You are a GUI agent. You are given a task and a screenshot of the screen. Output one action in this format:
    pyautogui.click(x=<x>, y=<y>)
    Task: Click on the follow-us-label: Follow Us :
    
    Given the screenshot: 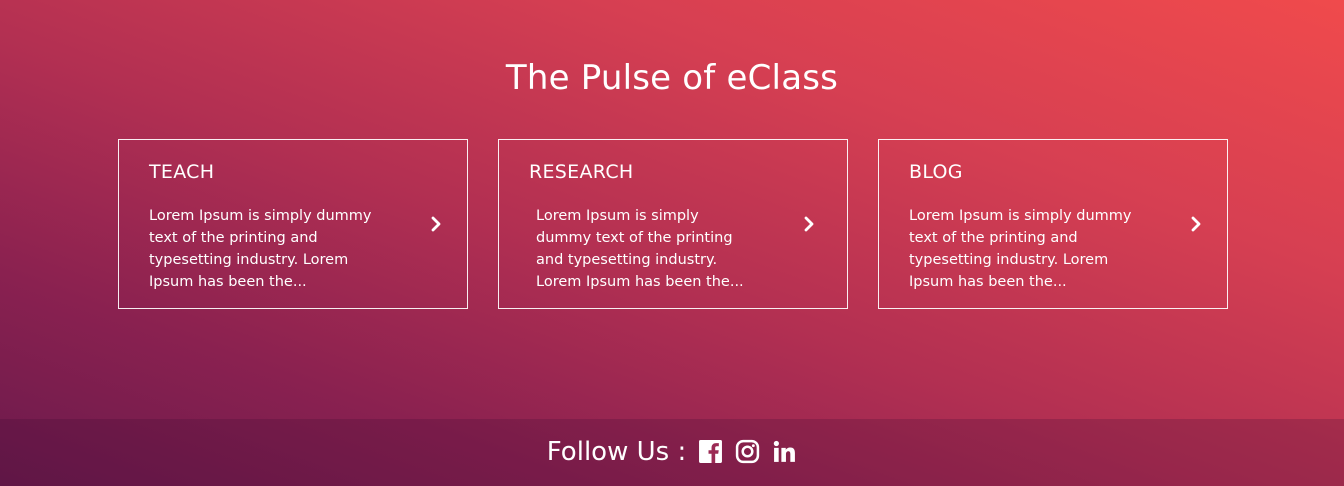 What is the action you would take?
    pyautogui.click(x=616, y=451)
    